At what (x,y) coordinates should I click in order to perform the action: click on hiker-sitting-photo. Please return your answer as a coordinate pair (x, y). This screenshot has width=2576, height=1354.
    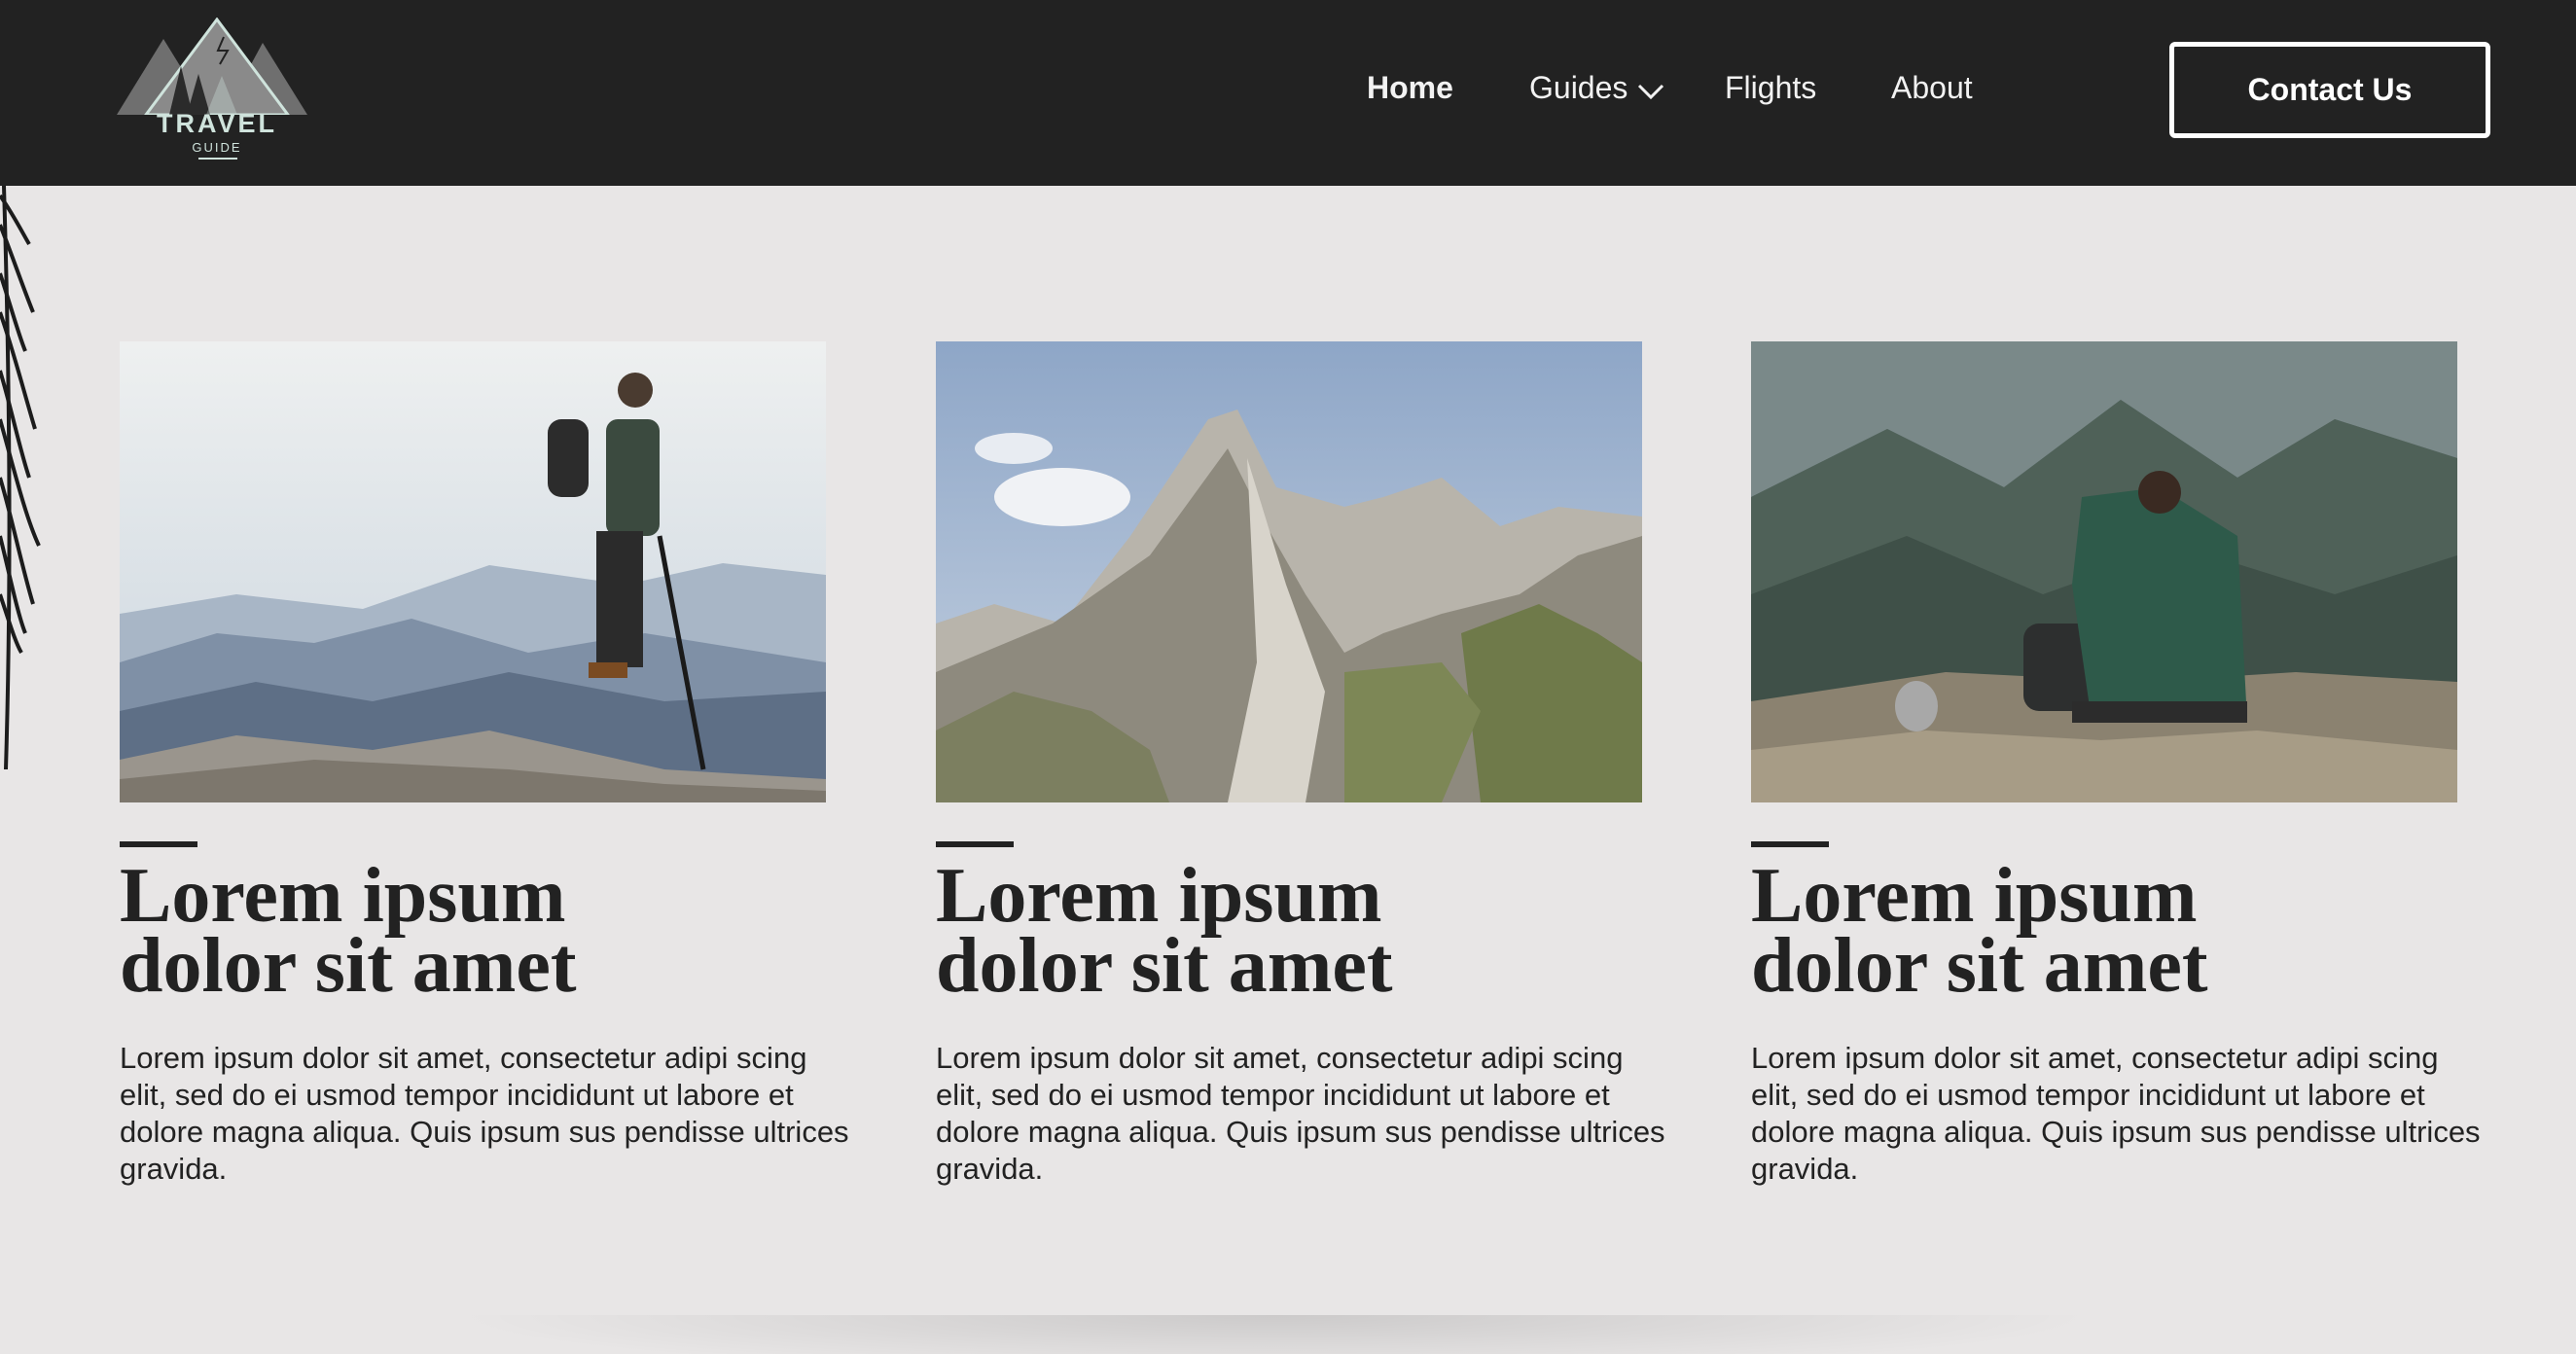
    Looking at the image, I should click on (2104, 571).